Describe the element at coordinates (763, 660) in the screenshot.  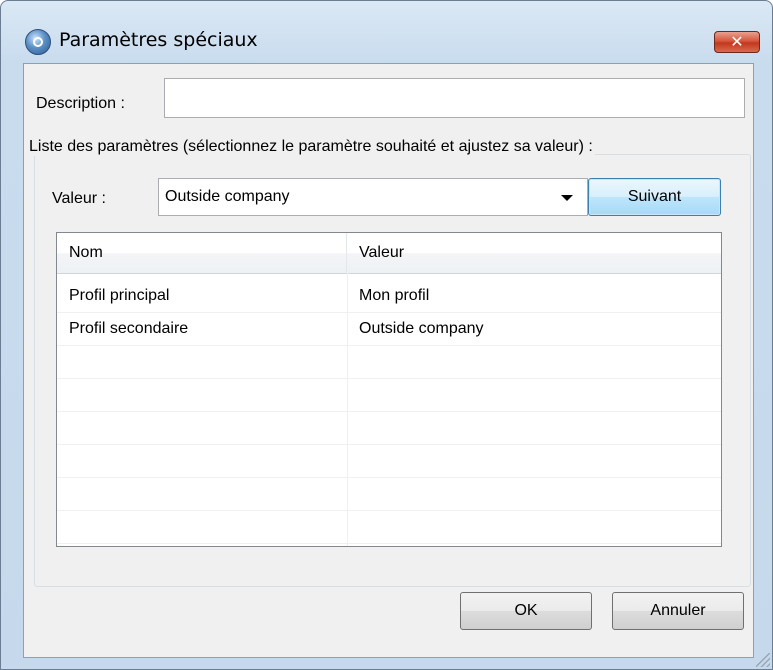
I see `resize-grip-icon` at that location.